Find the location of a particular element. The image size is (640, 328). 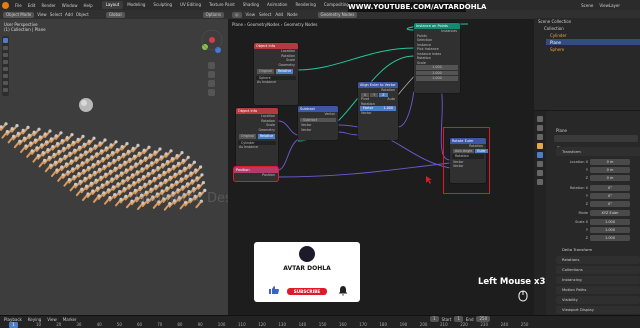

panel-viewport-display: Viewport Display is located at coordinates (598, 310).